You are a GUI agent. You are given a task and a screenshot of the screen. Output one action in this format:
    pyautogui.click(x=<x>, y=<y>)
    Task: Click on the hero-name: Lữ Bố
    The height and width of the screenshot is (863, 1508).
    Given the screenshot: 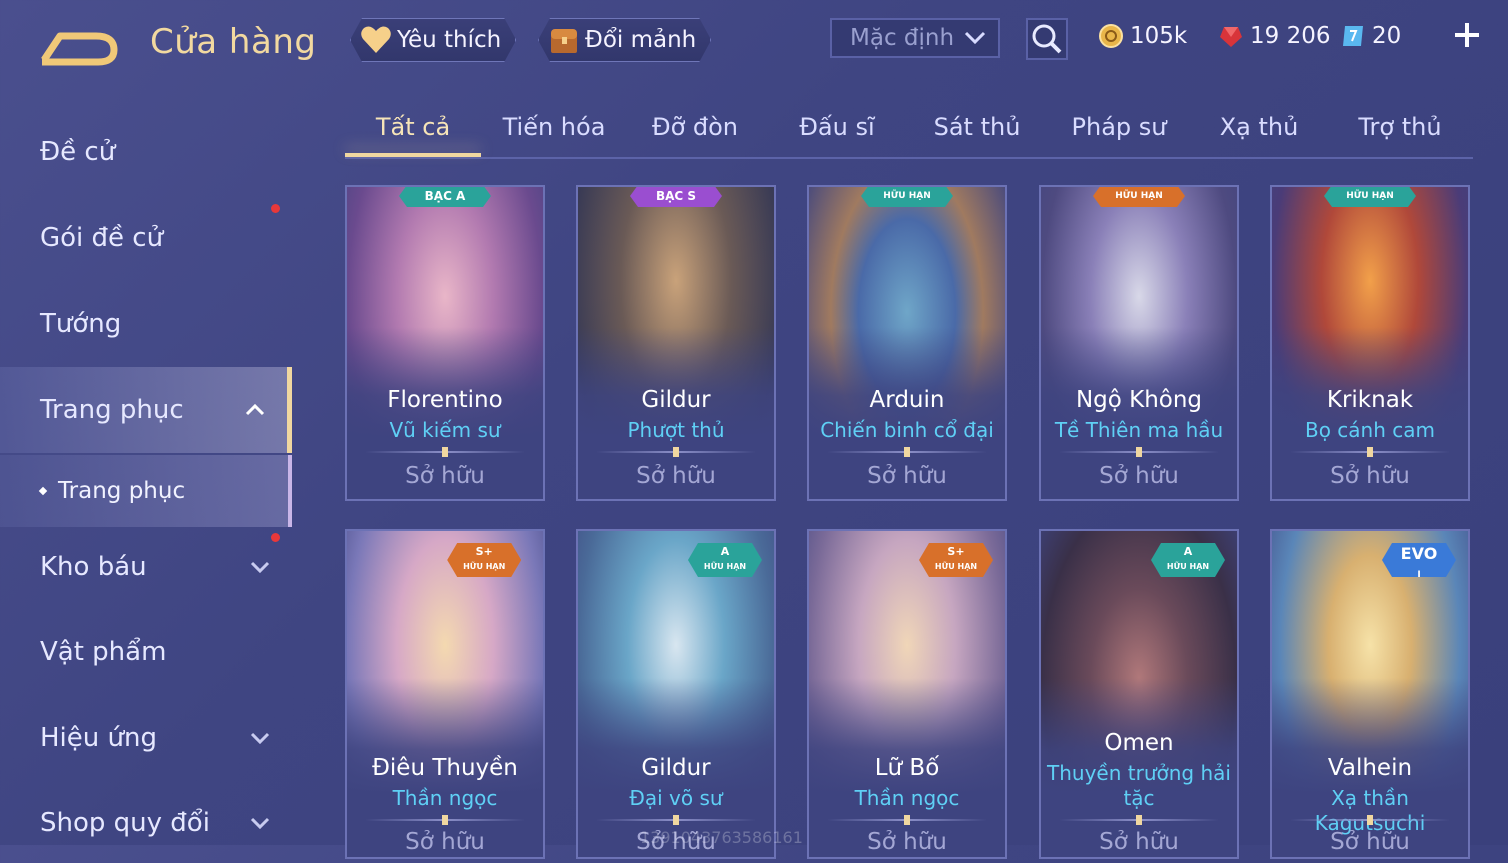 What is the action you would take?
    pyautogui.click(x=907, y=768)
    